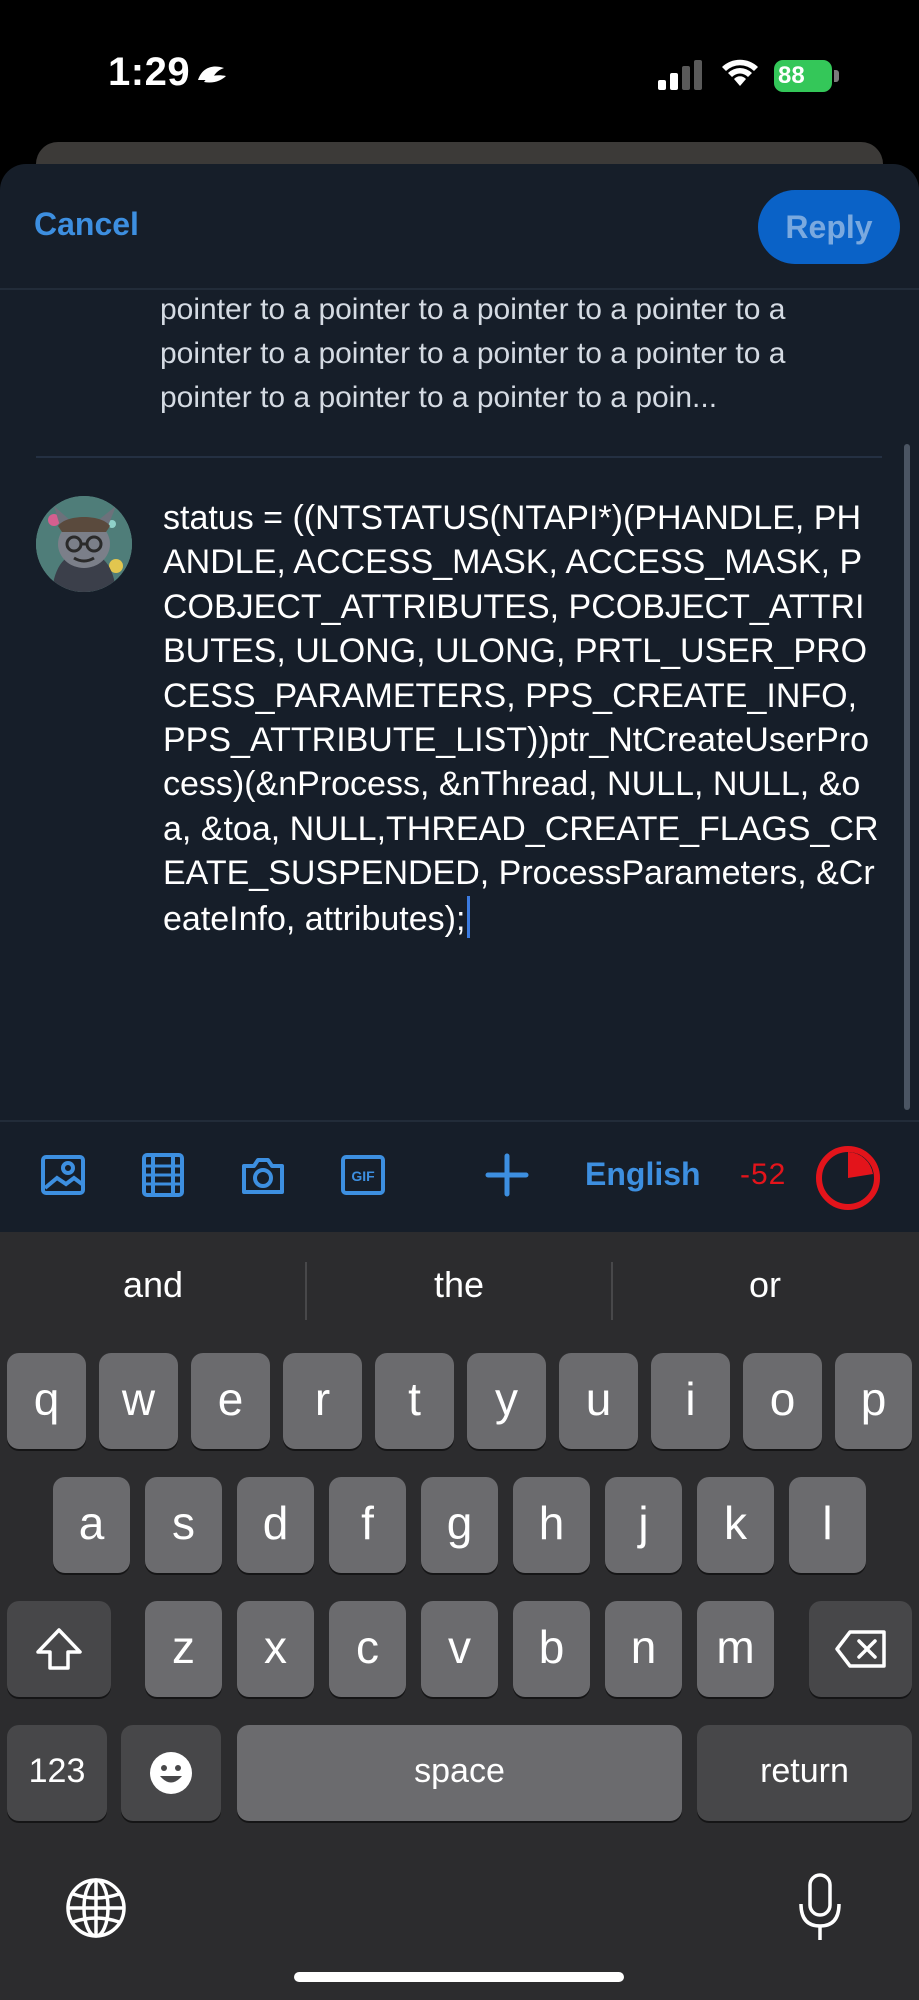 The height and width of the screenshot is (2000, 919). Describe the element at coordinates (459, 1525) in the screenshot. I see `key-g: g` at that location.